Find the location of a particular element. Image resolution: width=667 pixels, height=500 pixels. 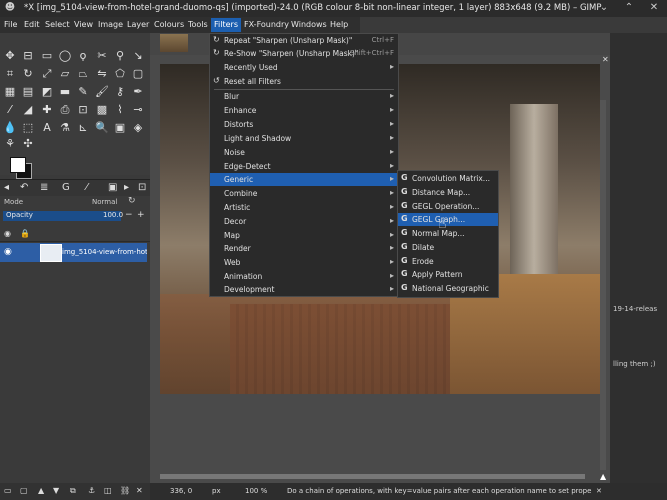

menu-item-noise: Noise ▸ is located at coordinates (304, 152).